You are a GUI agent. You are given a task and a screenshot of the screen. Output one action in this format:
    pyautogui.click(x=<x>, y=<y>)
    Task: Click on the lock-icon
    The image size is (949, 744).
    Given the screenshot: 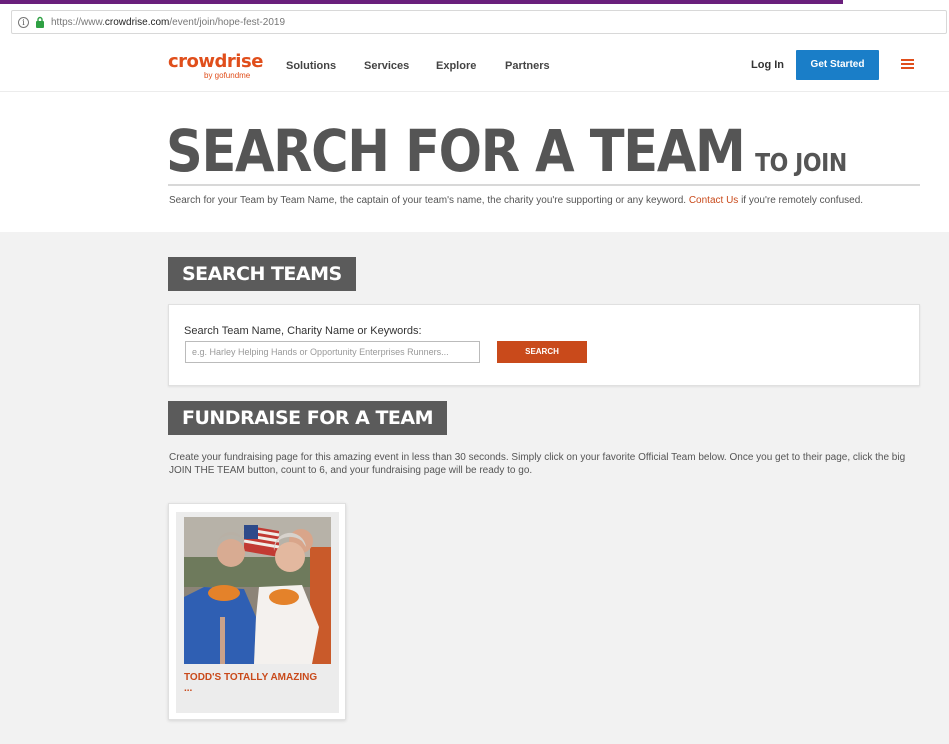 What is the action you would take?
    pyautogui.click(x=40, y=22)
    